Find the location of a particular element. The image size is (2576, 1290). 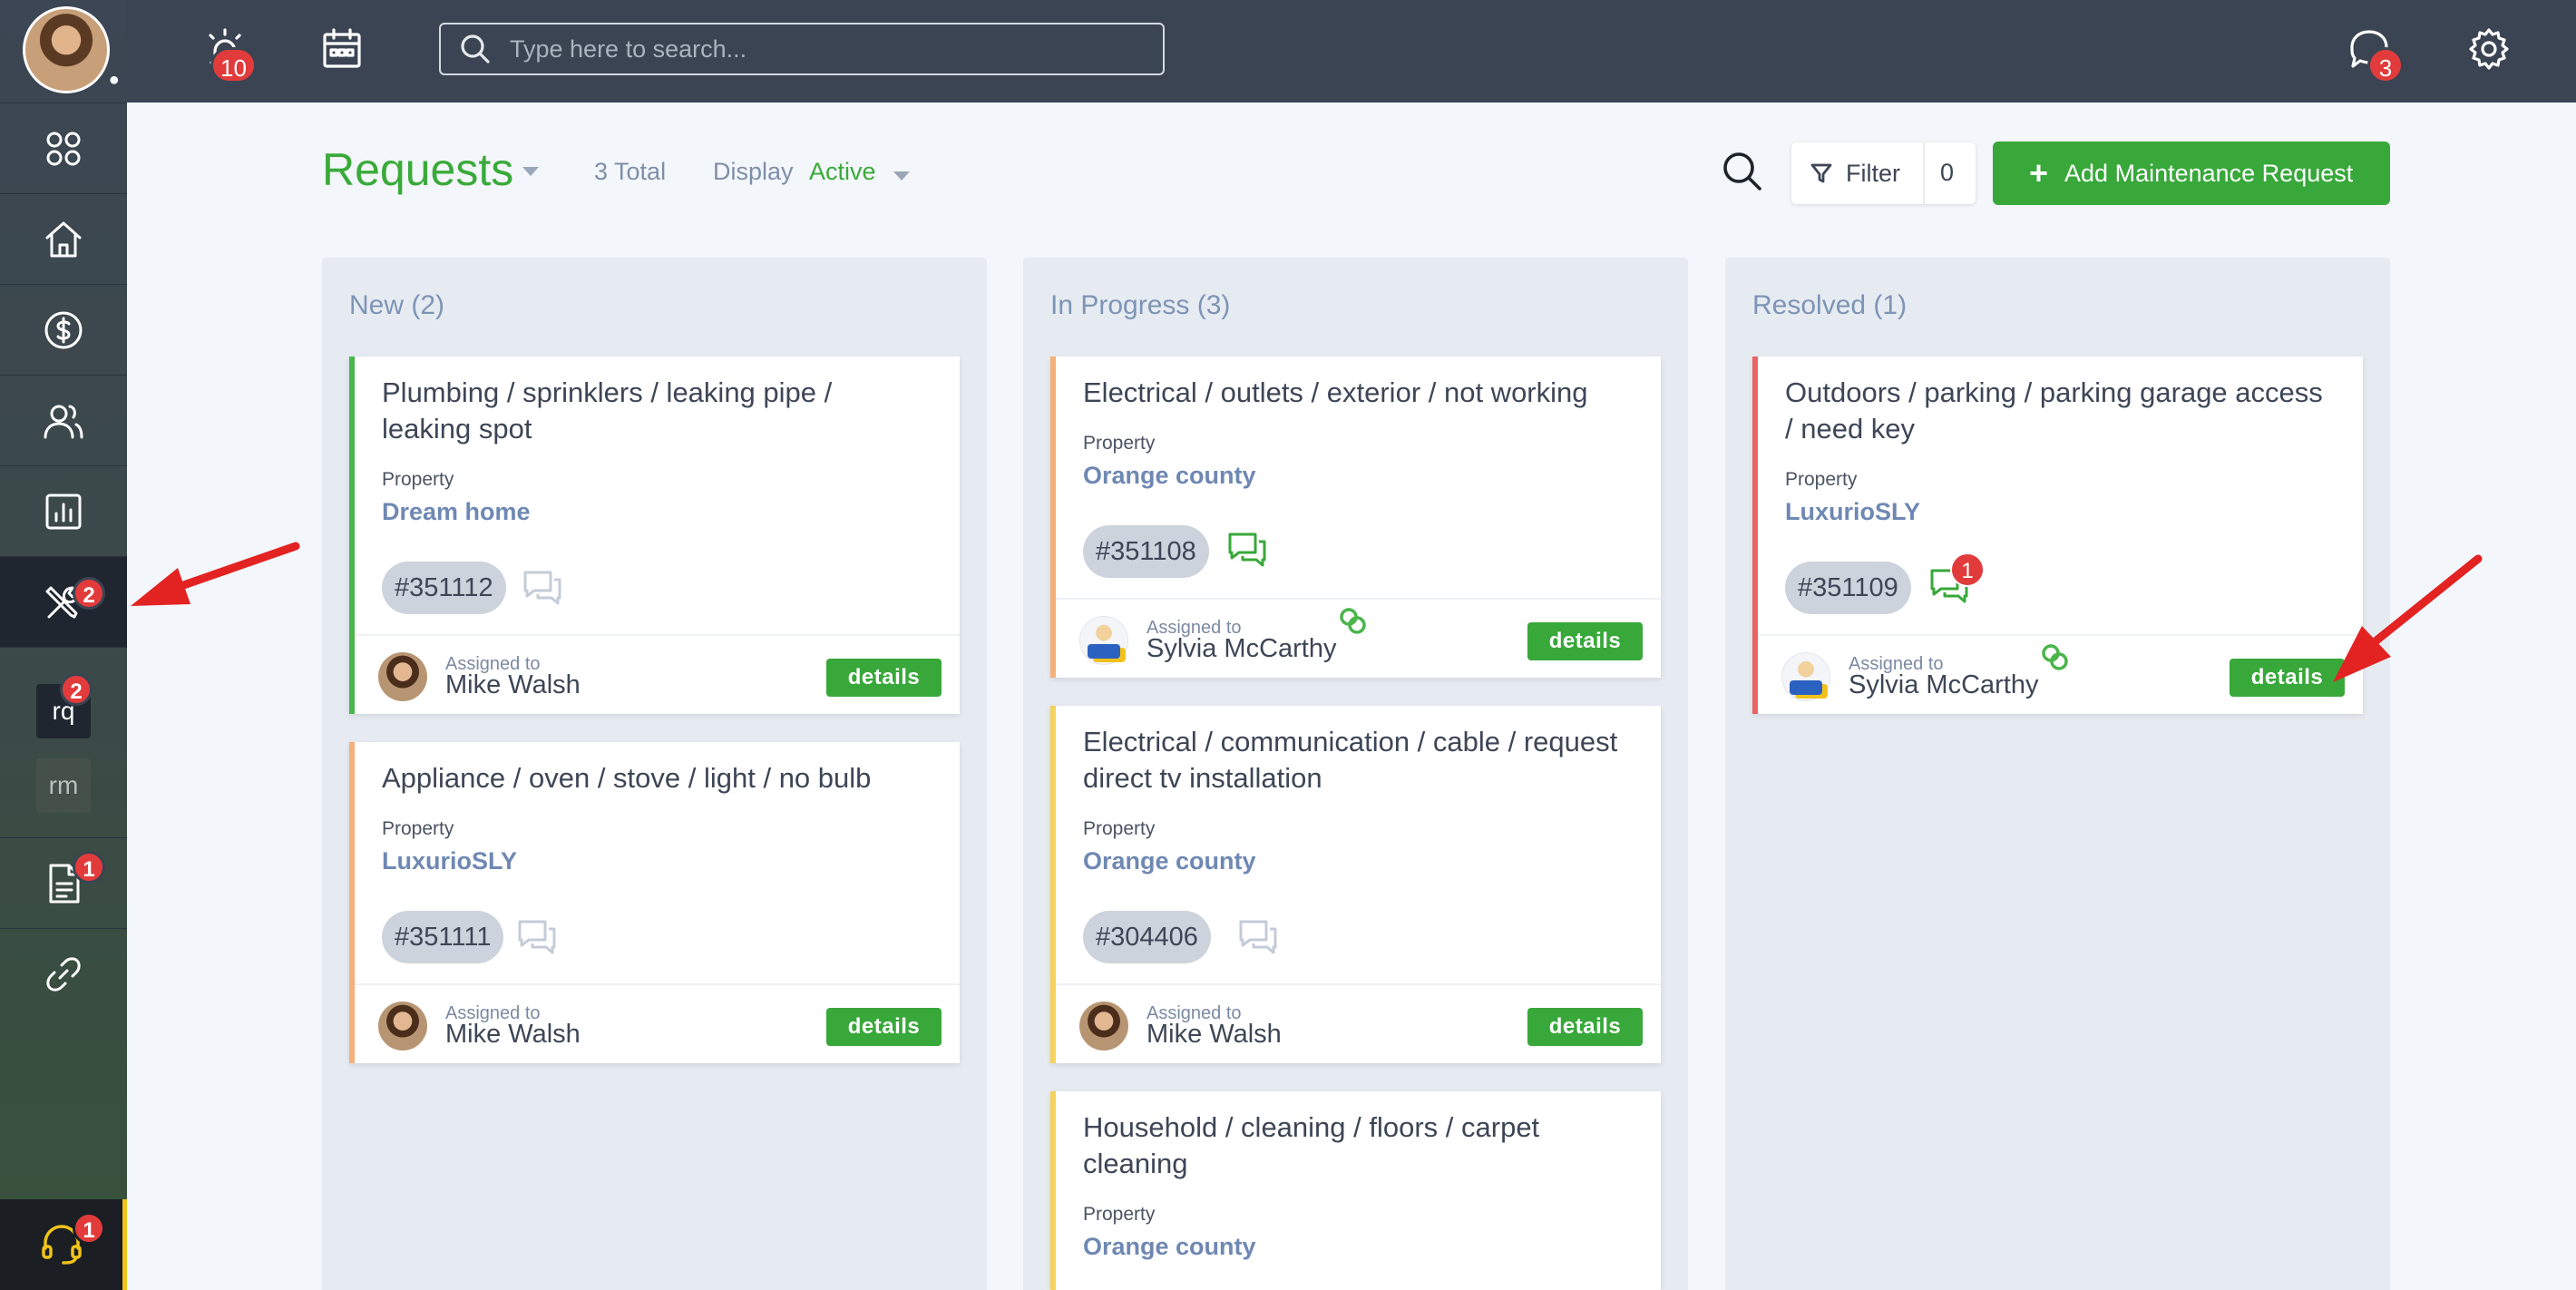

filter-icon is located at coordinates (1821, 173).